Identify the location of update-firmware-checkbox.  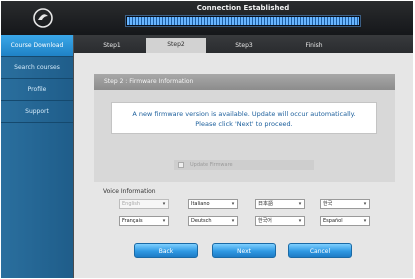
(181, 165).